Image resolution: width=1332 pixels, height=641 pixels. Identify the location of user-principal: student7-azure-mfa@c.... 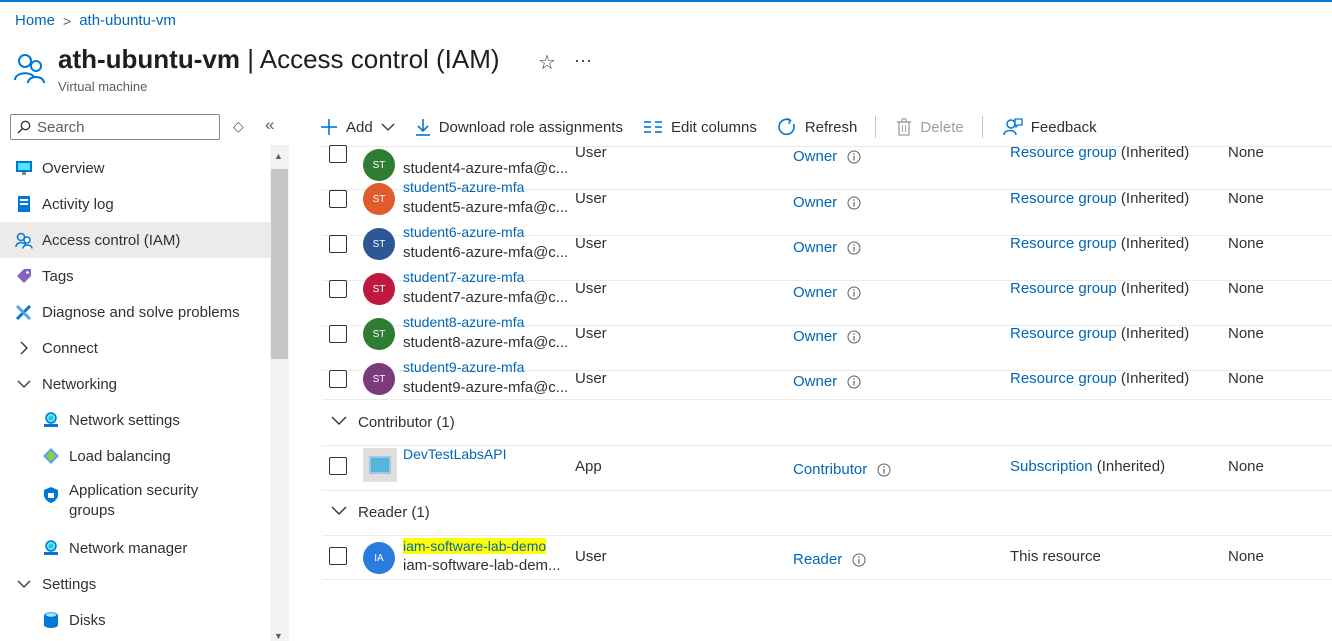
(486, 297).